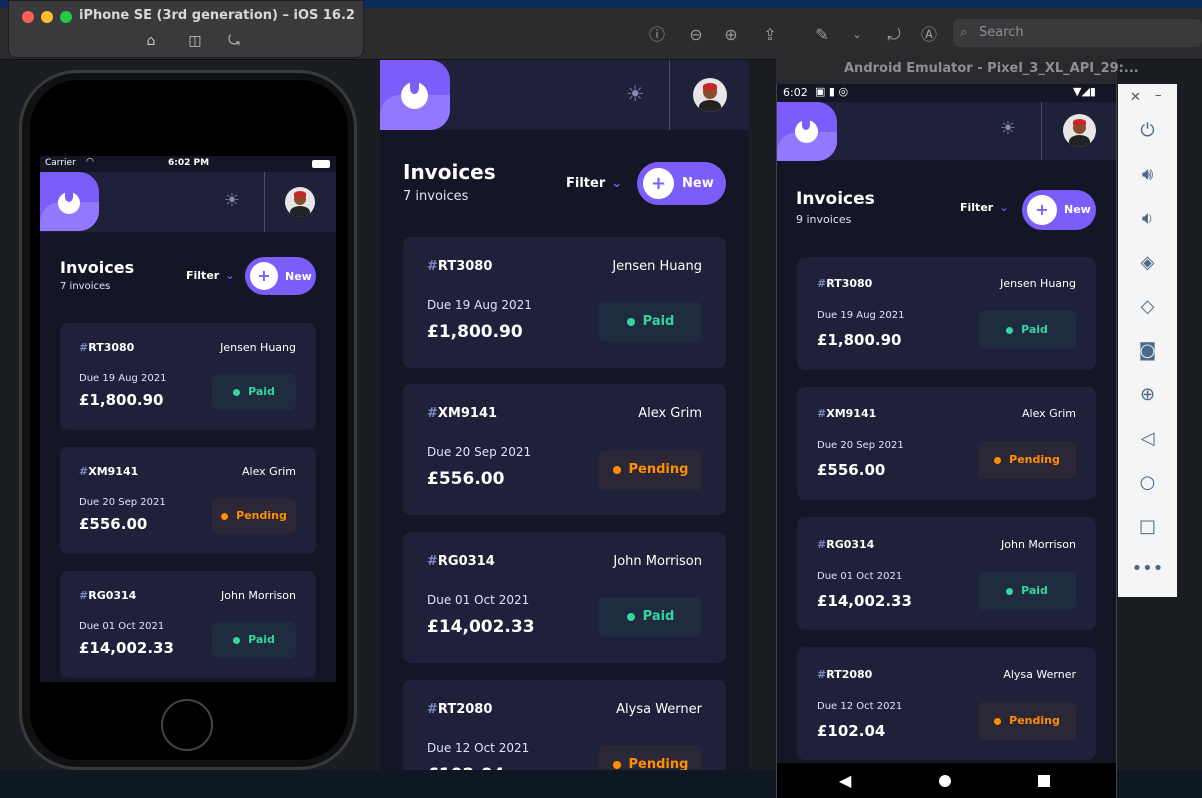 The image size is (1202, 798). Describe the element at coordinates (1147, 526) in the screenshot. I see `overview-icon: □` at that location.